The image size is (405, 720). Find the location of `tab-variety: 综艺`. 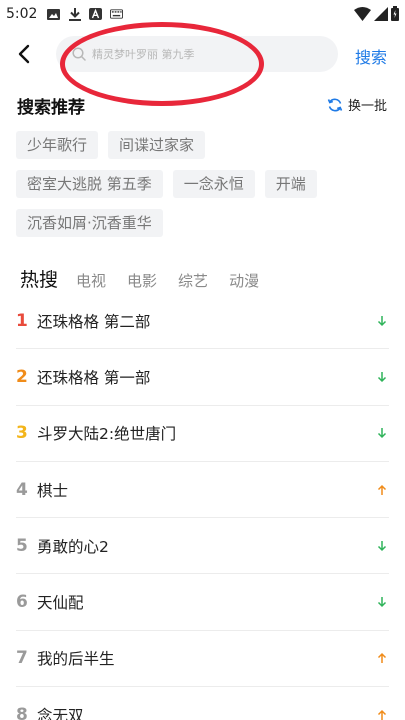

tab-variety: 综艺 is located at coordinates (193, 280).